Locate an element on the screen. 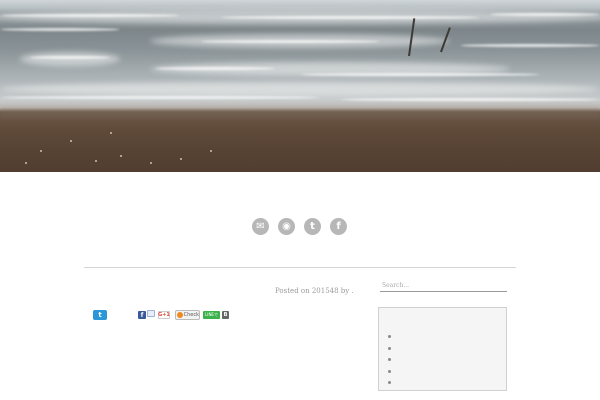  googleplus-button: G+1 is located at coordinates (164, 315).